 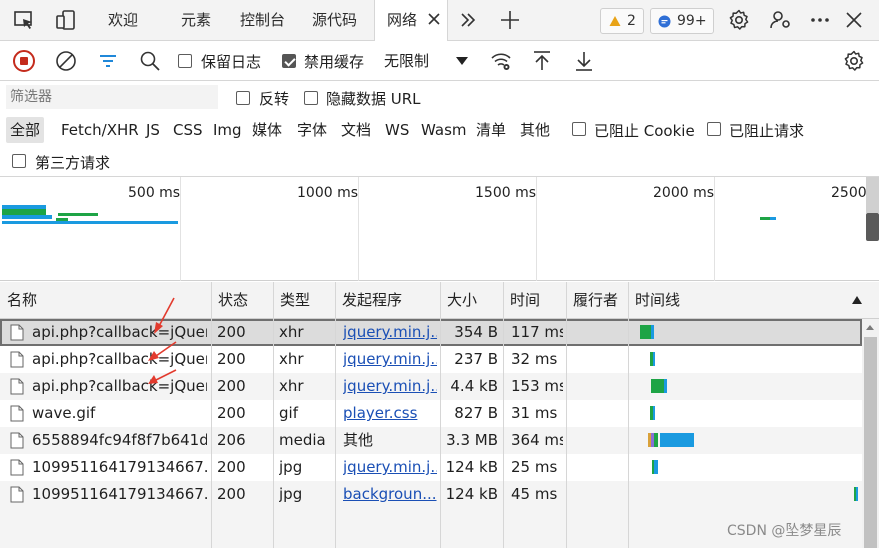 I want to click on type-filter-js: JS, so click(x=153, y=130).